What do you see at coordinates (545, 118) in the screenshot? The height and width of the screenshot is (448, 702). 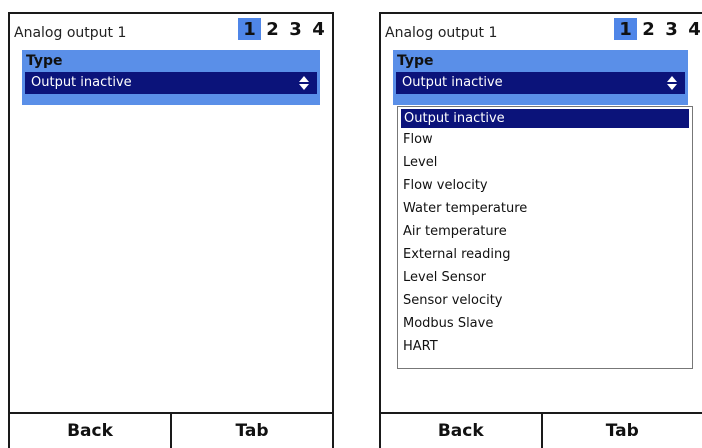 I see `dropdown-option-output-inactive: Output inactive` at bounding box center [545, 118].